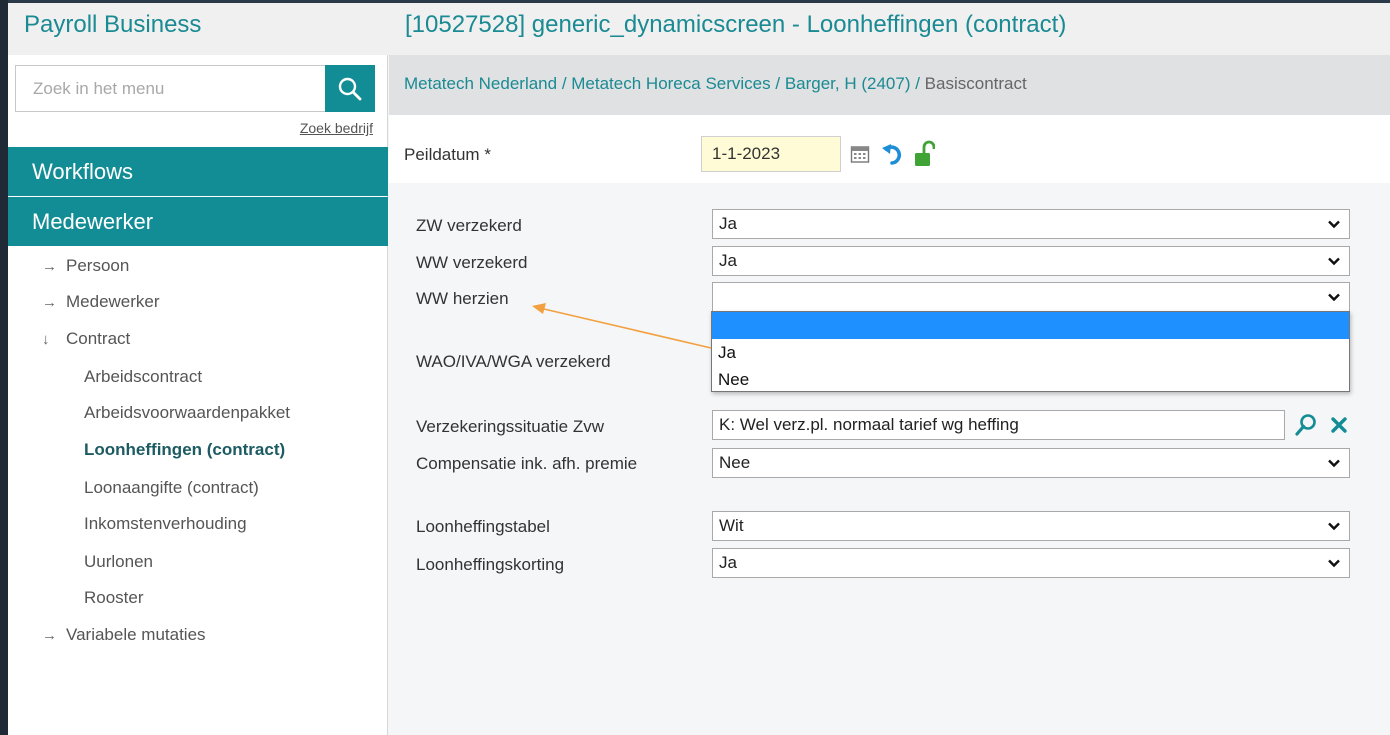 This screenshot has width=1390, height=735. I want to click on section-workflows: Workflows, so click(198, 171).